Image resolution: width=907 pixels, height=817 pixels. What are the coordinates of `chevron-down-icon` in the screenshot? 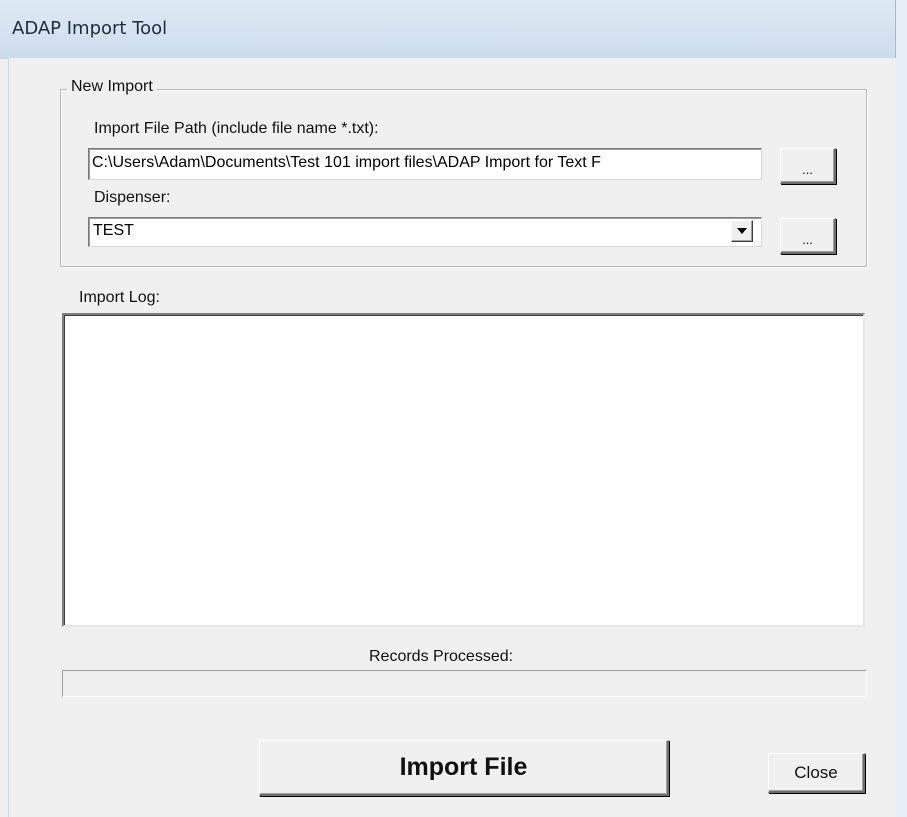 It's located at (742, 231).